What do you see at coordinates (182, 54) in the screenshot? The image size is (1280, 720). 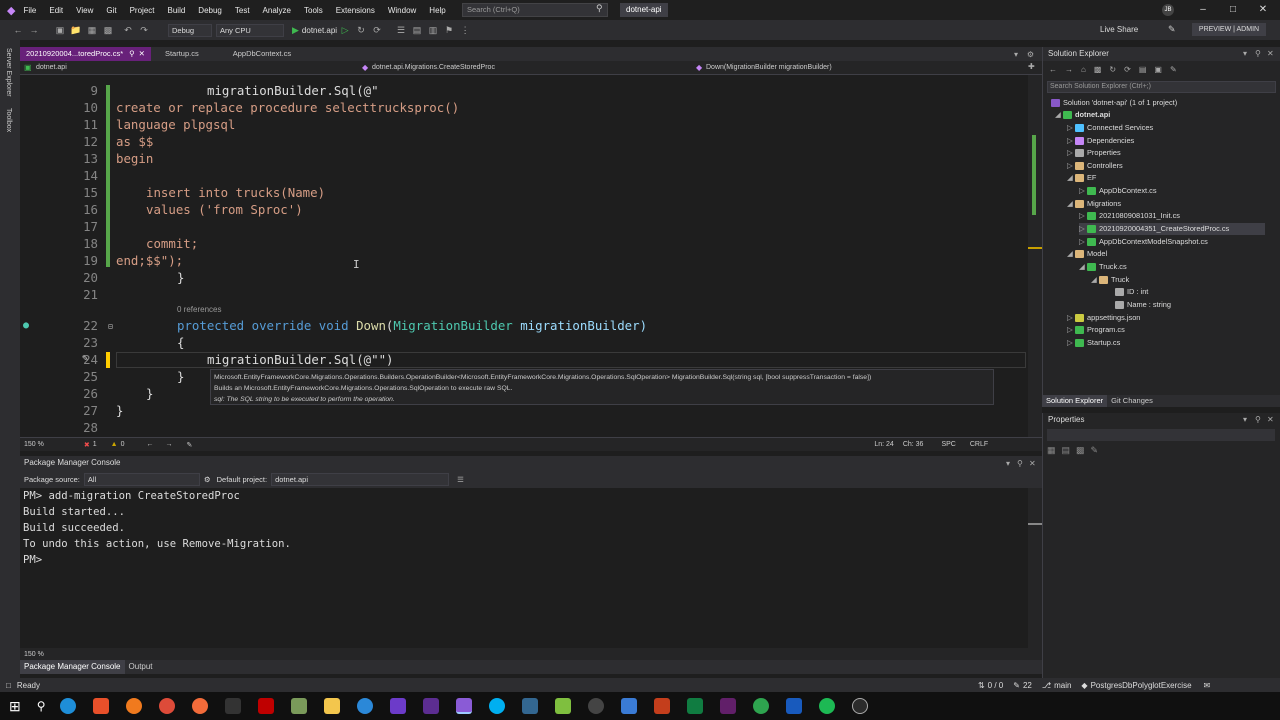 I see `tab-startup: Startup.cs` at bounding box center [182, 54].